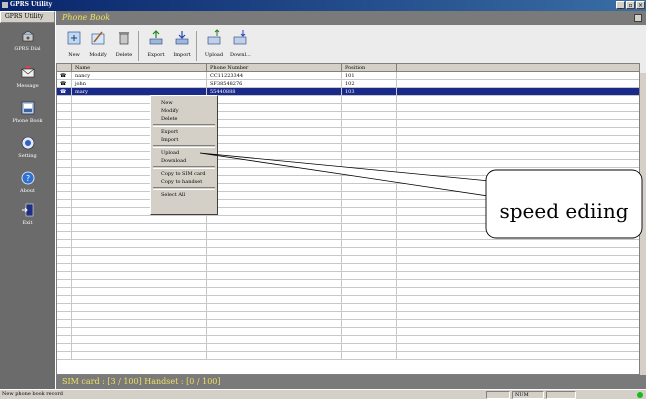  What do you see at coordinates (27, 178) in the screenshot?
I see `help-icon: ?` at bounding box center [27, 178].